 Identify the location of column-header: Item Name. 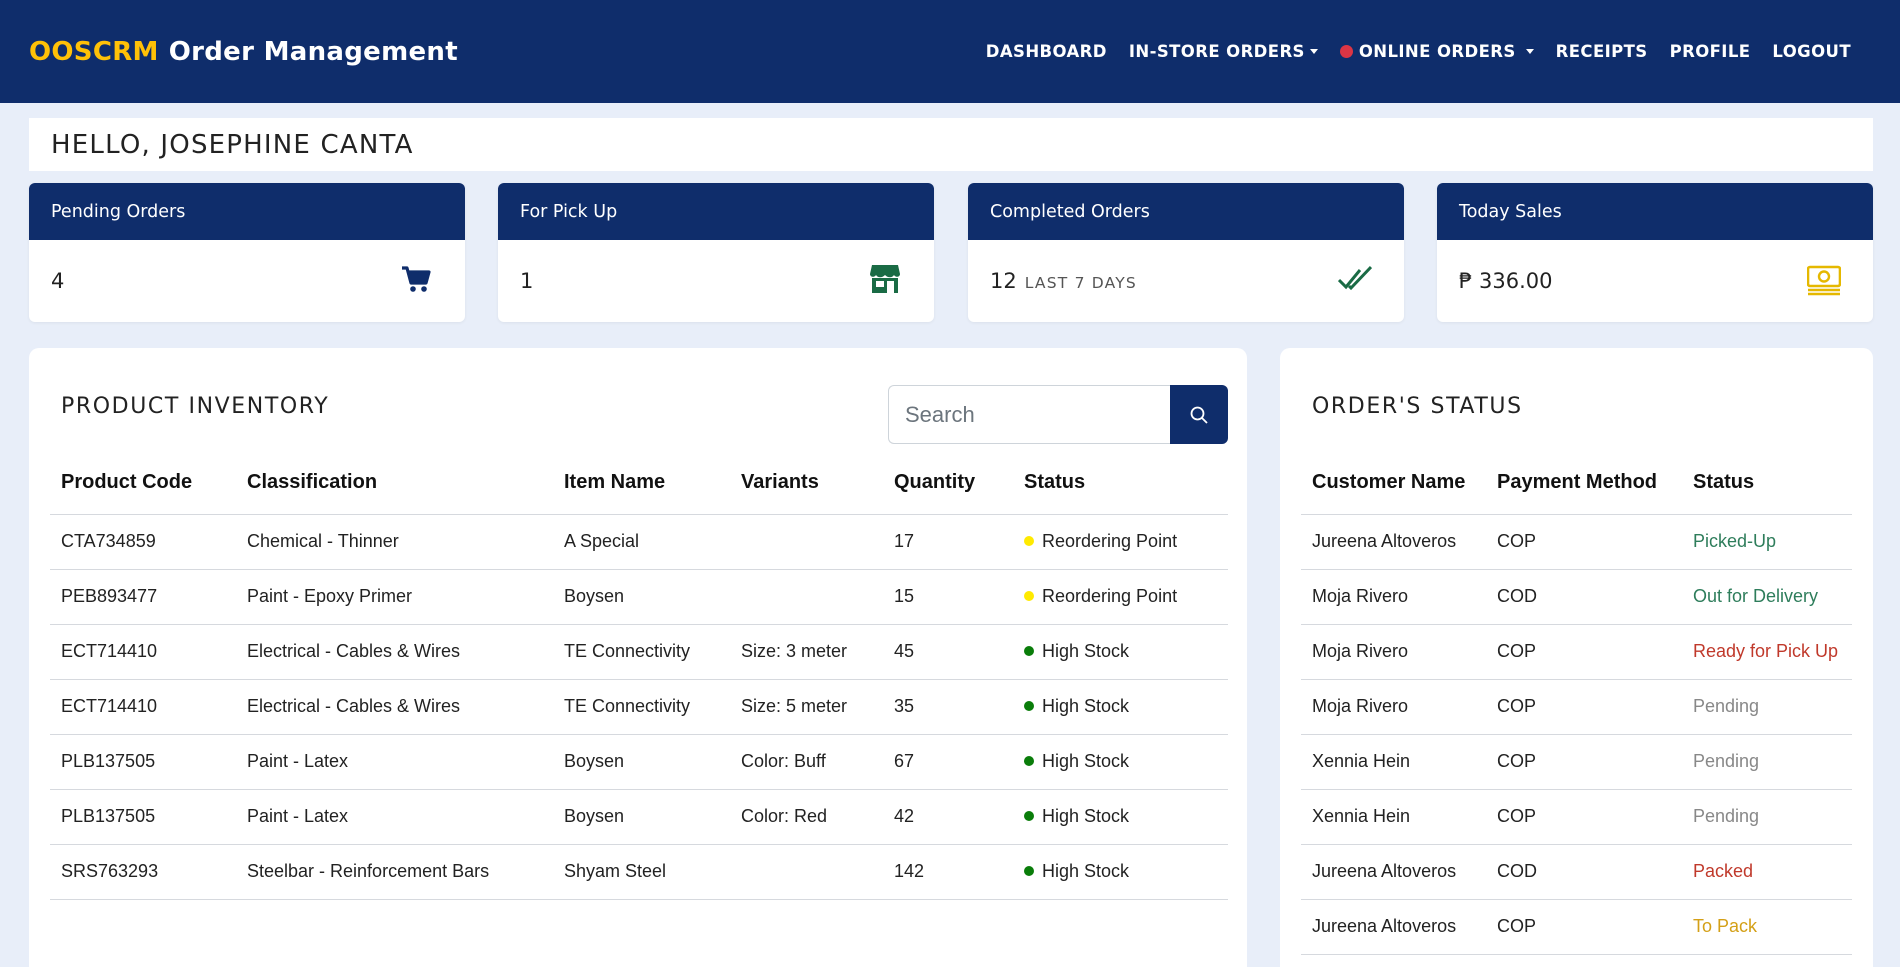
(641, 483).